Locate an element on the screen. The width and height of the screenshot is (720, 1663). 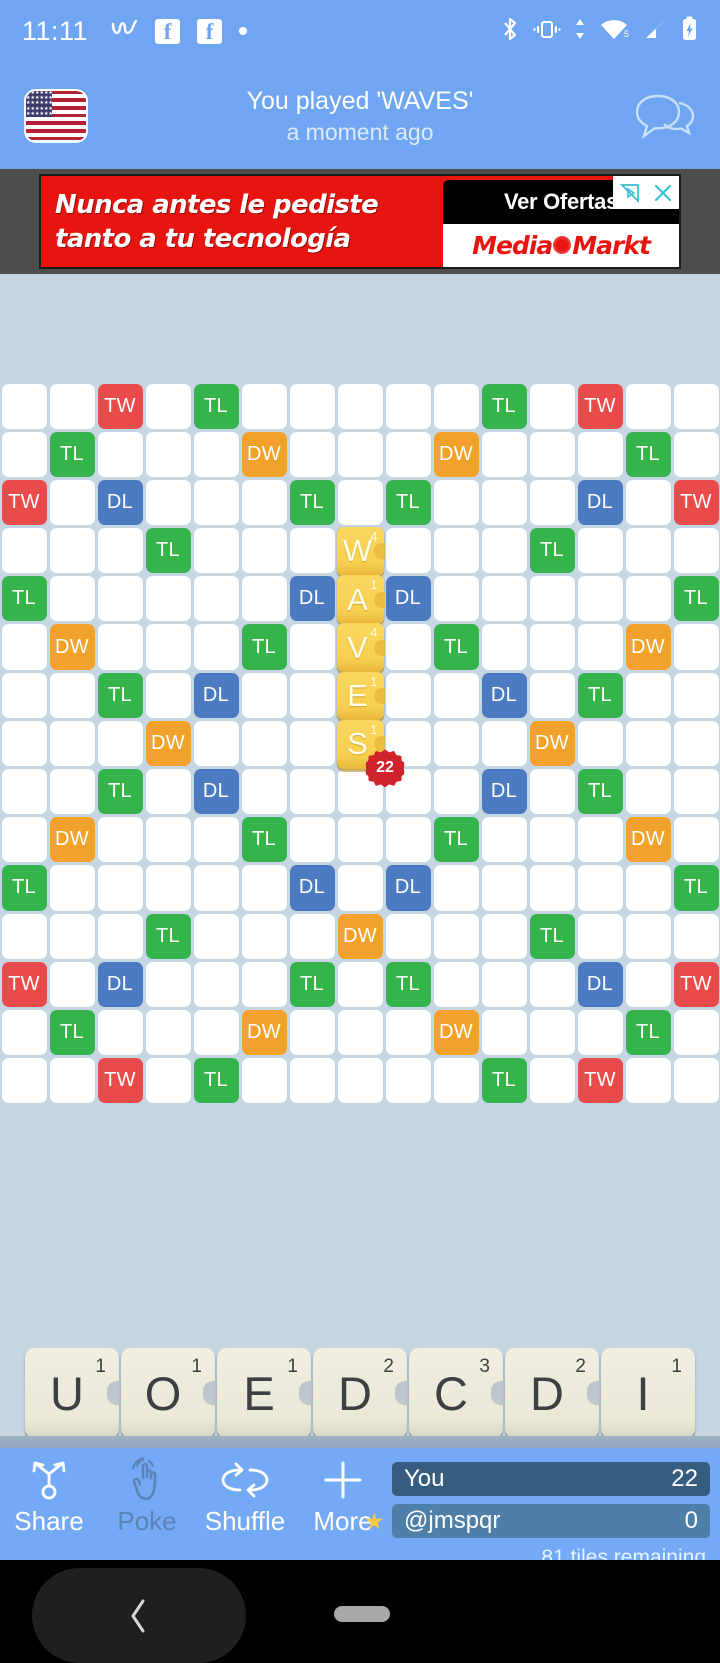
rack-tile-e: E1 is located at coordinates (265, 1393).